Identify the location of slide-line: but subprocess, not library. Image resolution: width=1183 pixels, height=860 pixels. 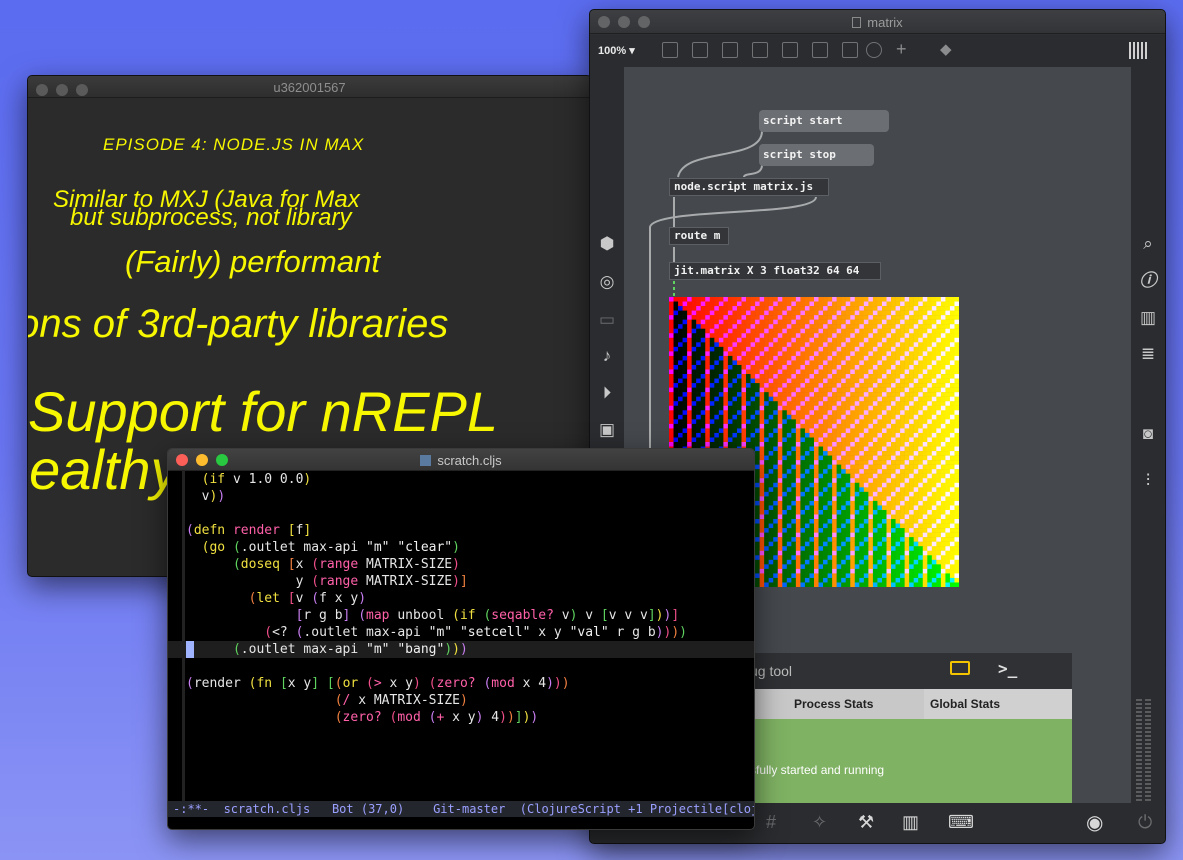
(211, 217).